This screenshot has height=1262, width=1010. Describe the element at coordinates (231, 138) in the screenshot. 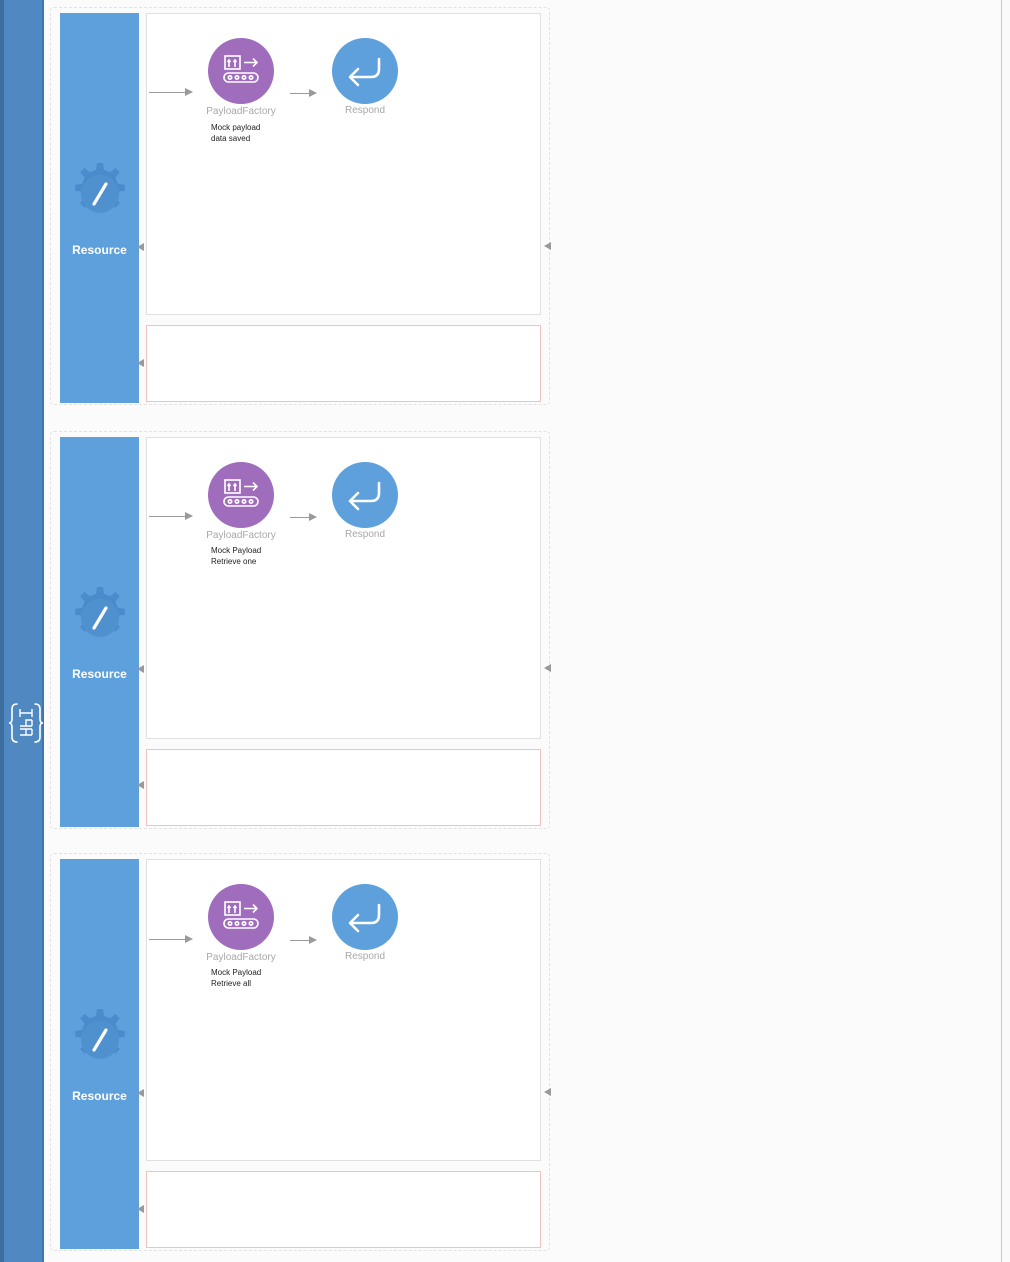

I see `description-line-2: data saved` at that location.